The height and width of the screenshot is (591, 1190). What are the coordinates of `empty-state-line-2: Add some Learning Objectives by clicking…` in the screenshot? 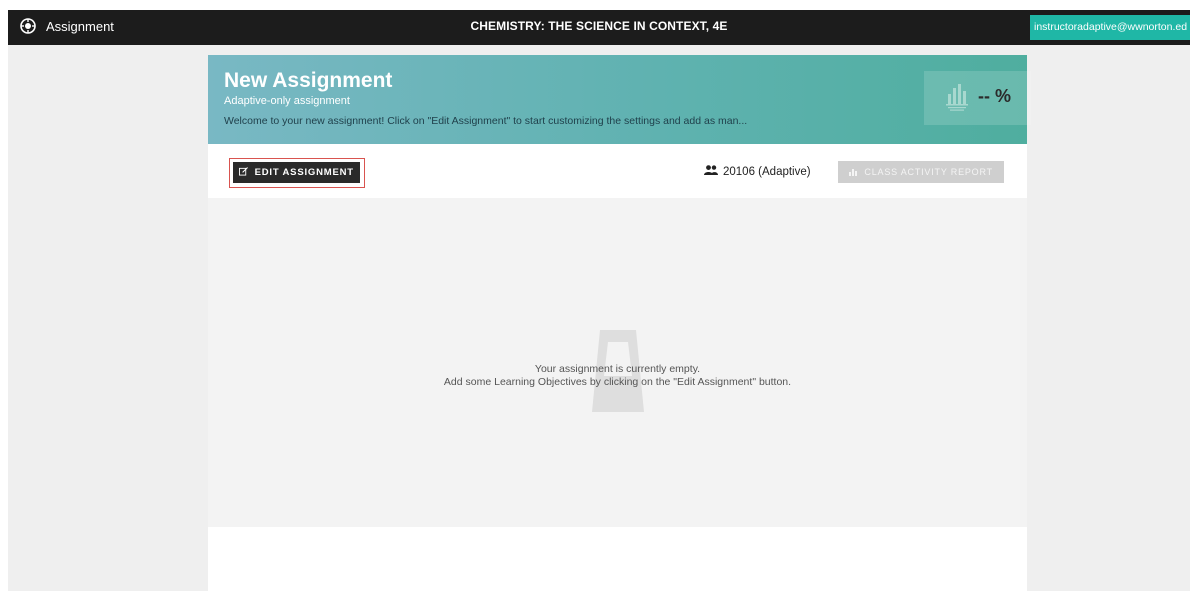 It's located at (617, 382).